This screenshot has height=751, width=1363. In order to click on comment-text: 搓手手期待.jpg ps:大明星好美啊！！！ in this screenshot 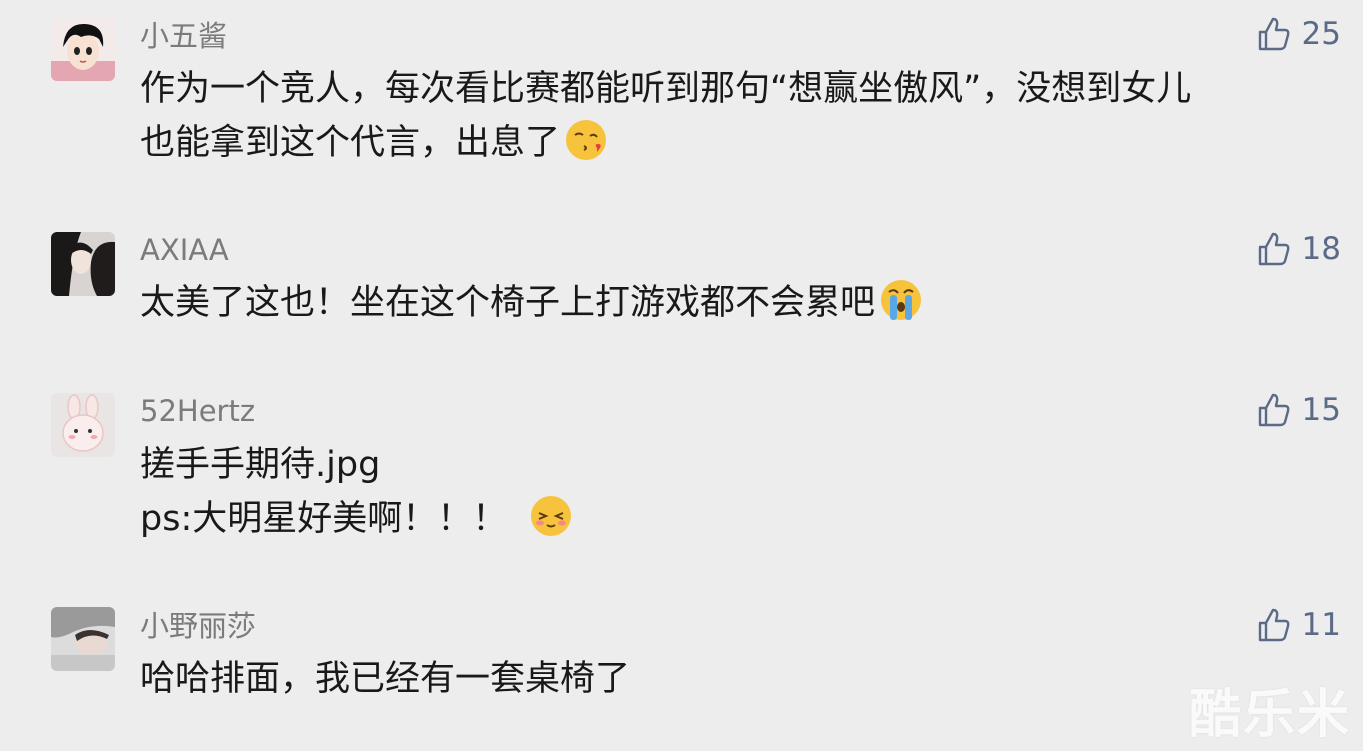, I will do `click(739, 492)`.